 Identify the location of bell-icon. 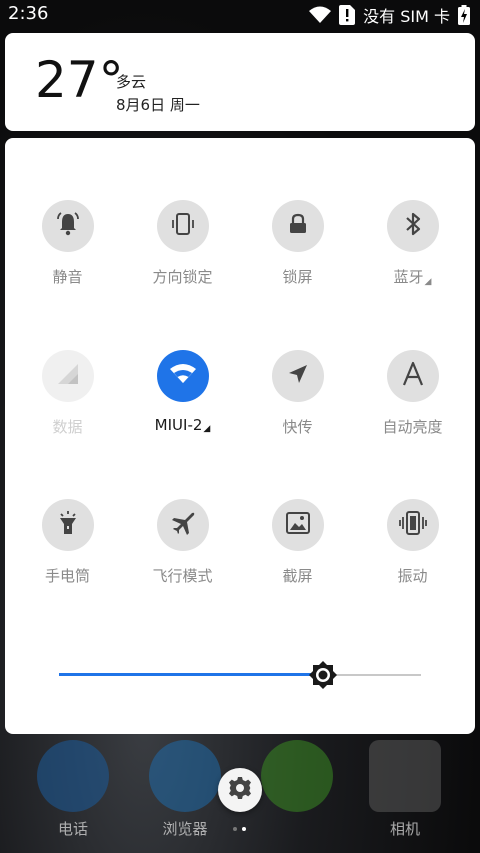
(68, 226).